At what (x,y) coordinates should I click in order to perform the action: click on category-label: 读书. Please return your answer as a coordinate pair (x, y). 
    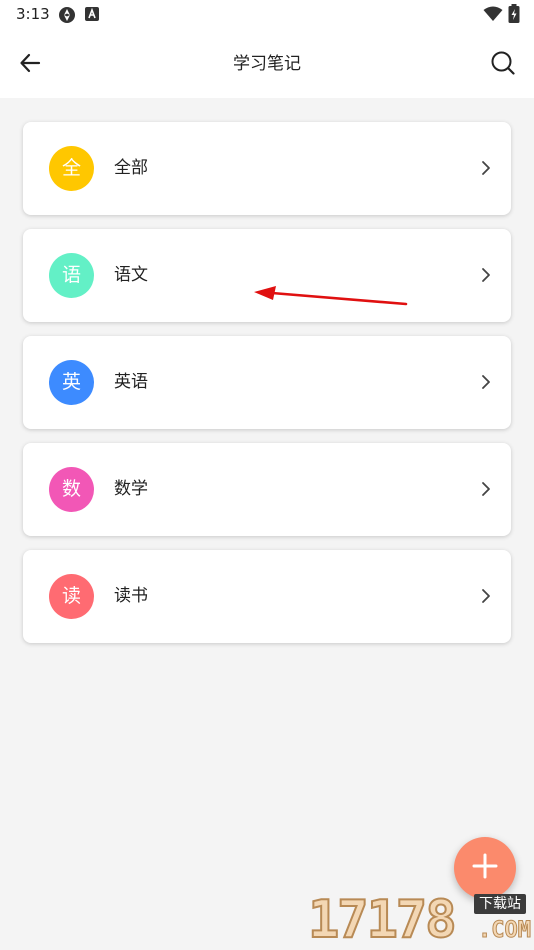
    Looking at the image, I should click on (131, 596).